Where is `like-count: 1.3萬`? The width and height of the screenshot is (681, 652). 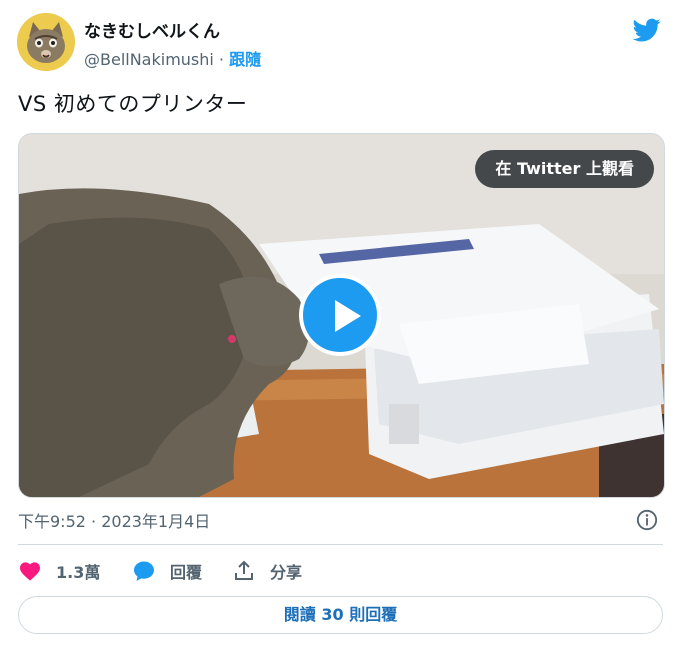
like-count: 1.3萬 is located at coordinates (78, 572).